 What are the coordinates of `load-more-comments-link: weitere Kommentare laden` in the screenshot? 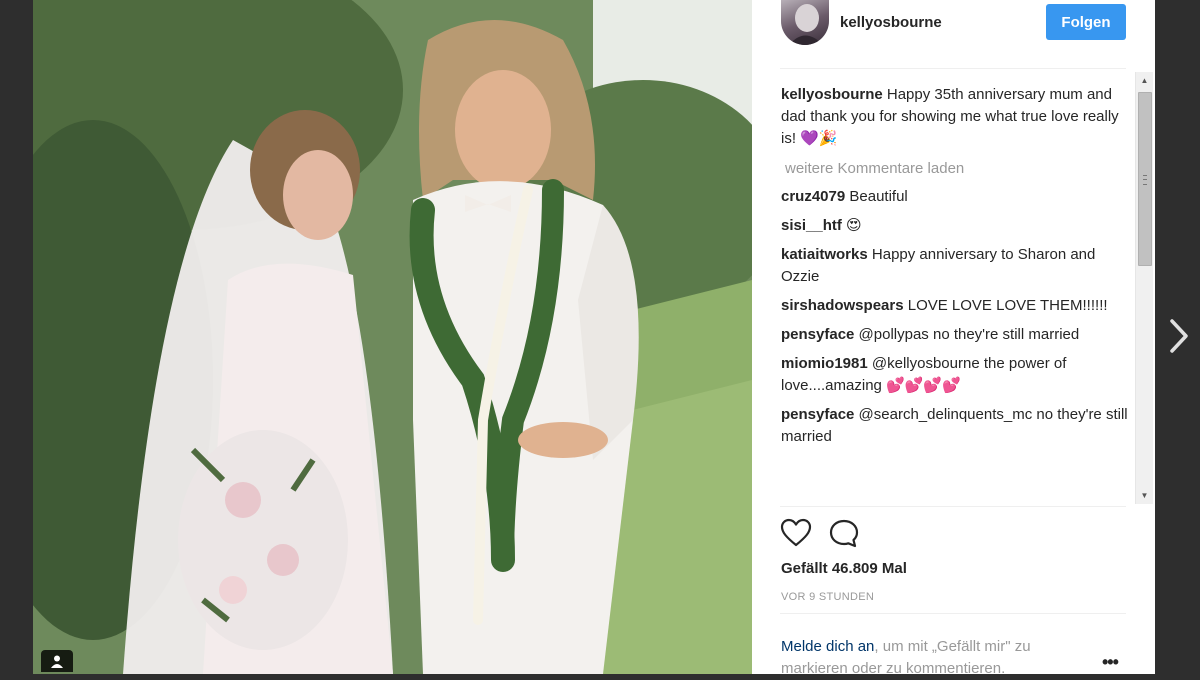 It's located at (959, 169).